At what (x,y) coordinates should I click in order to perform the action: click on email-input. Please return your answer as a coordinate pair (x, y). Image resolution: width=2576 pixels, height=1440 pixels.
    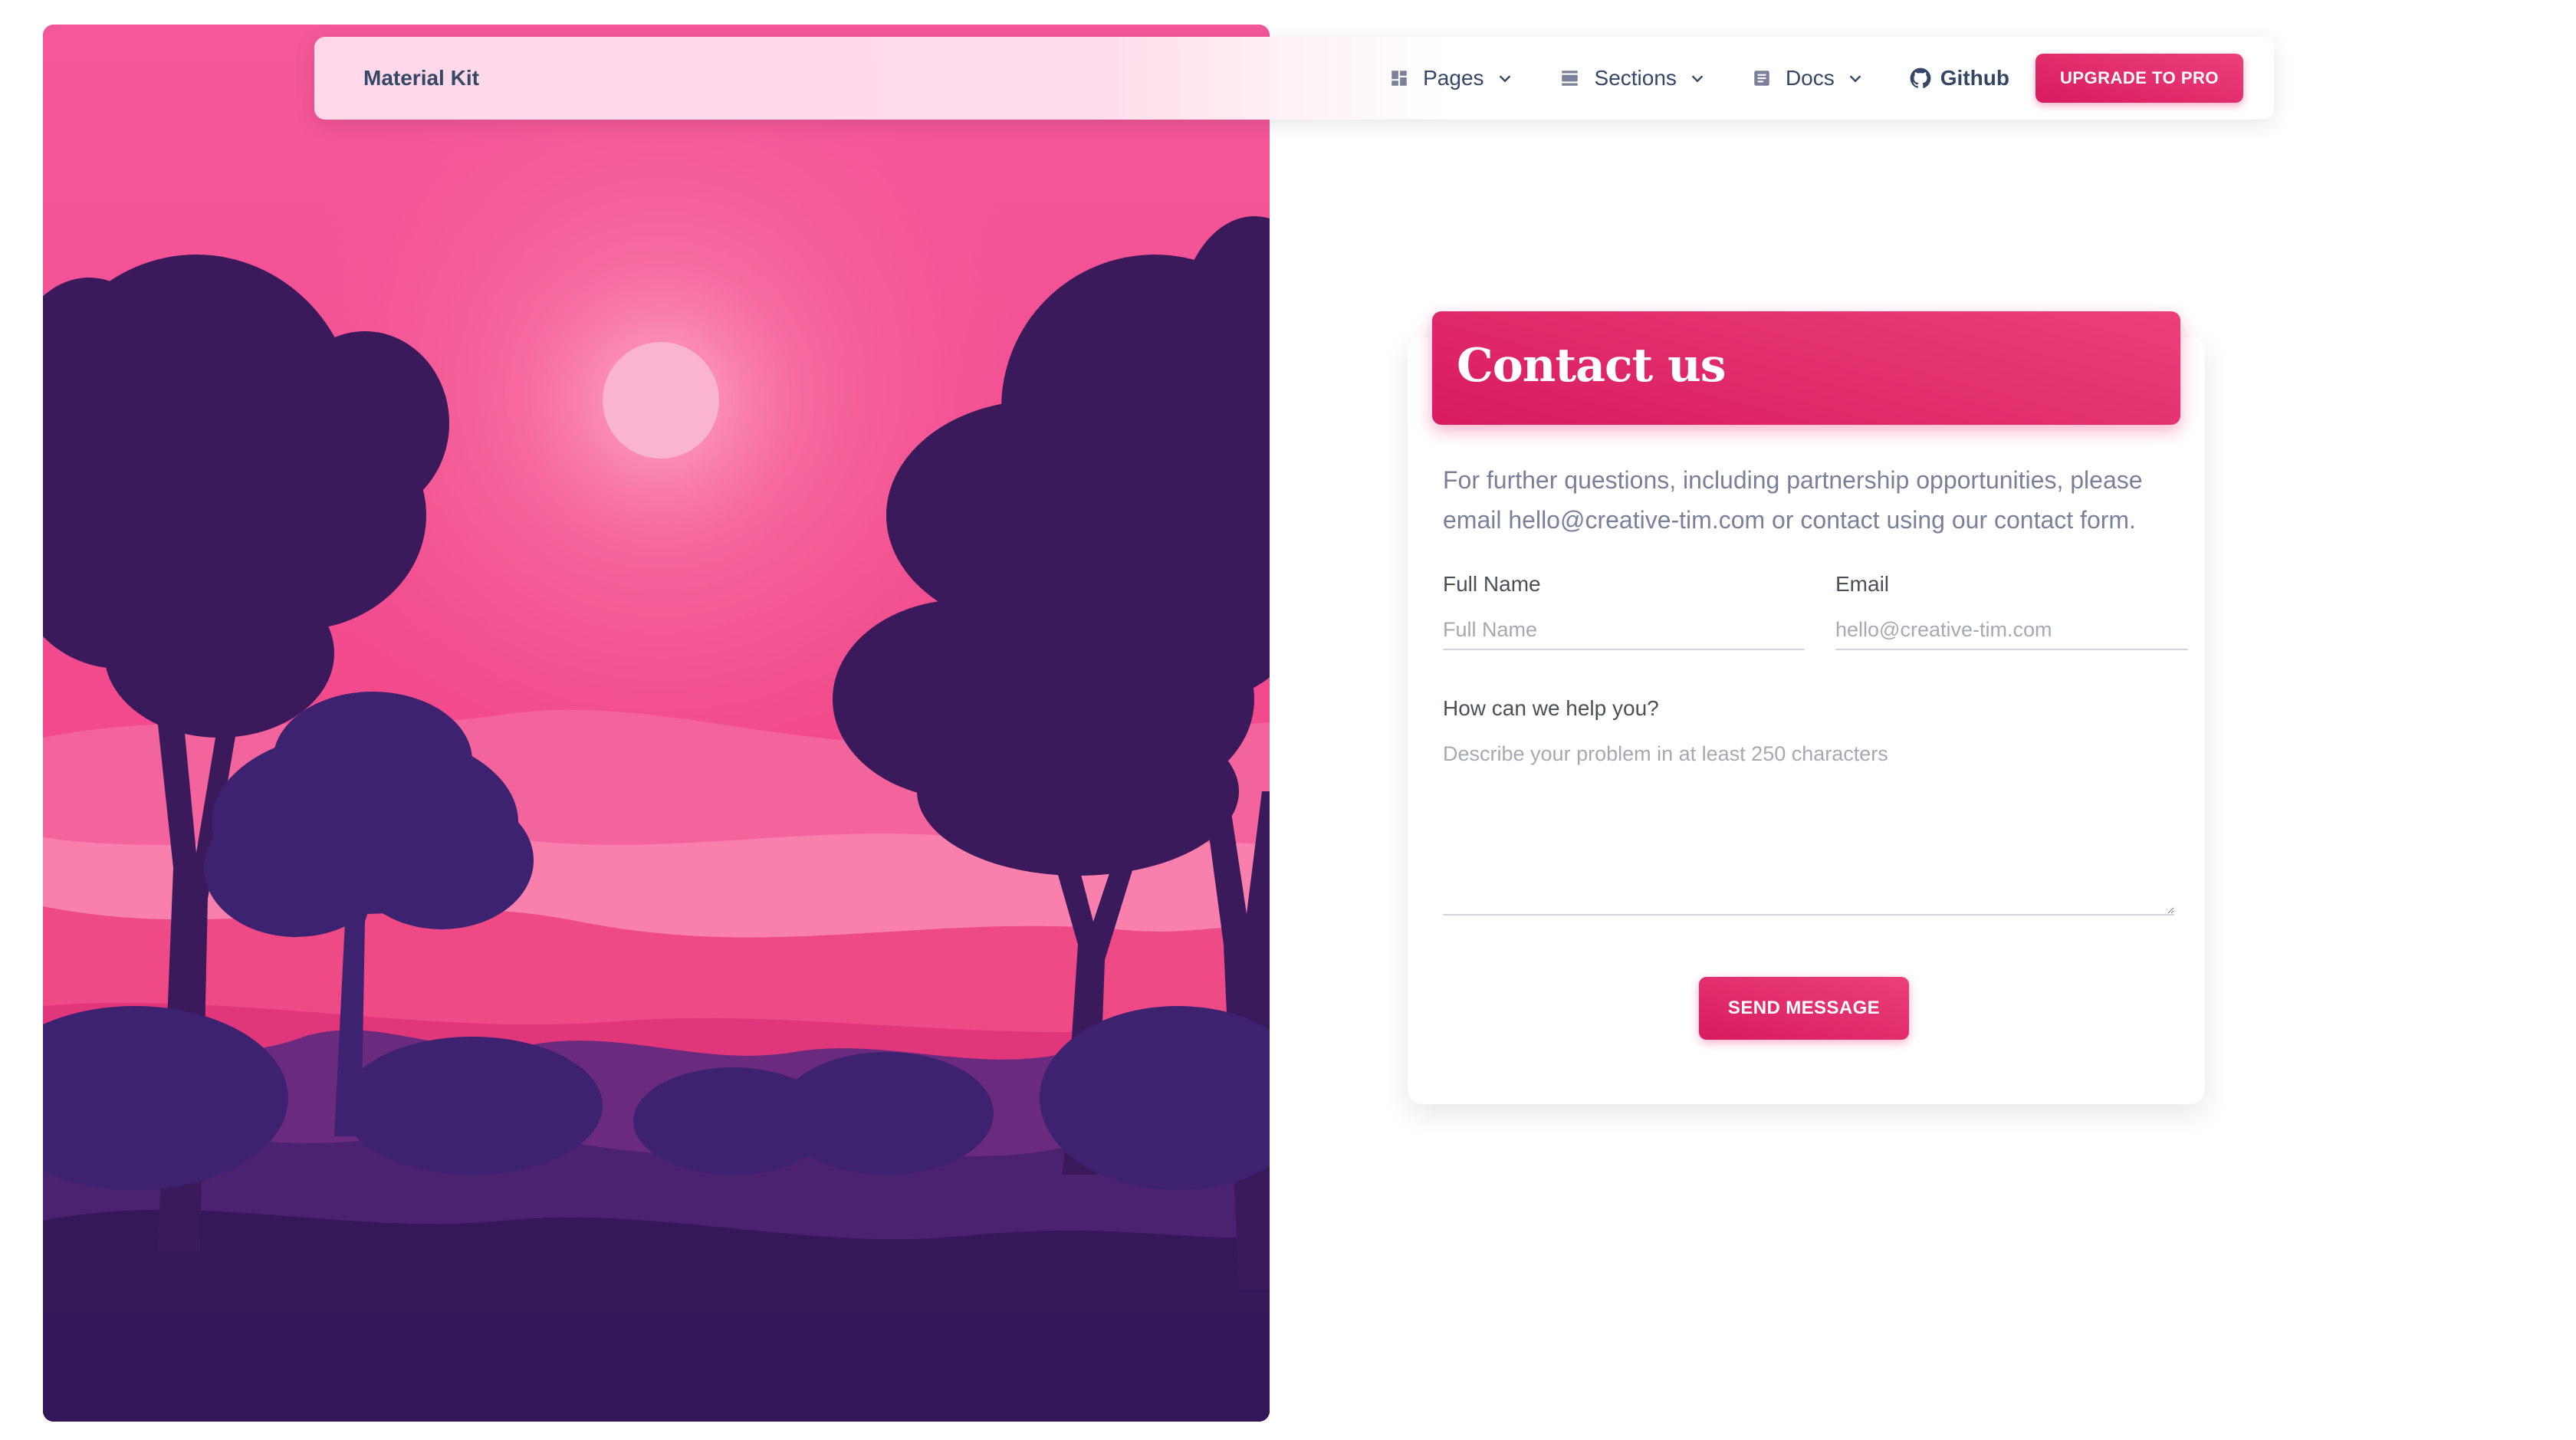
    Looking at the image, I should click on (2011, 630).